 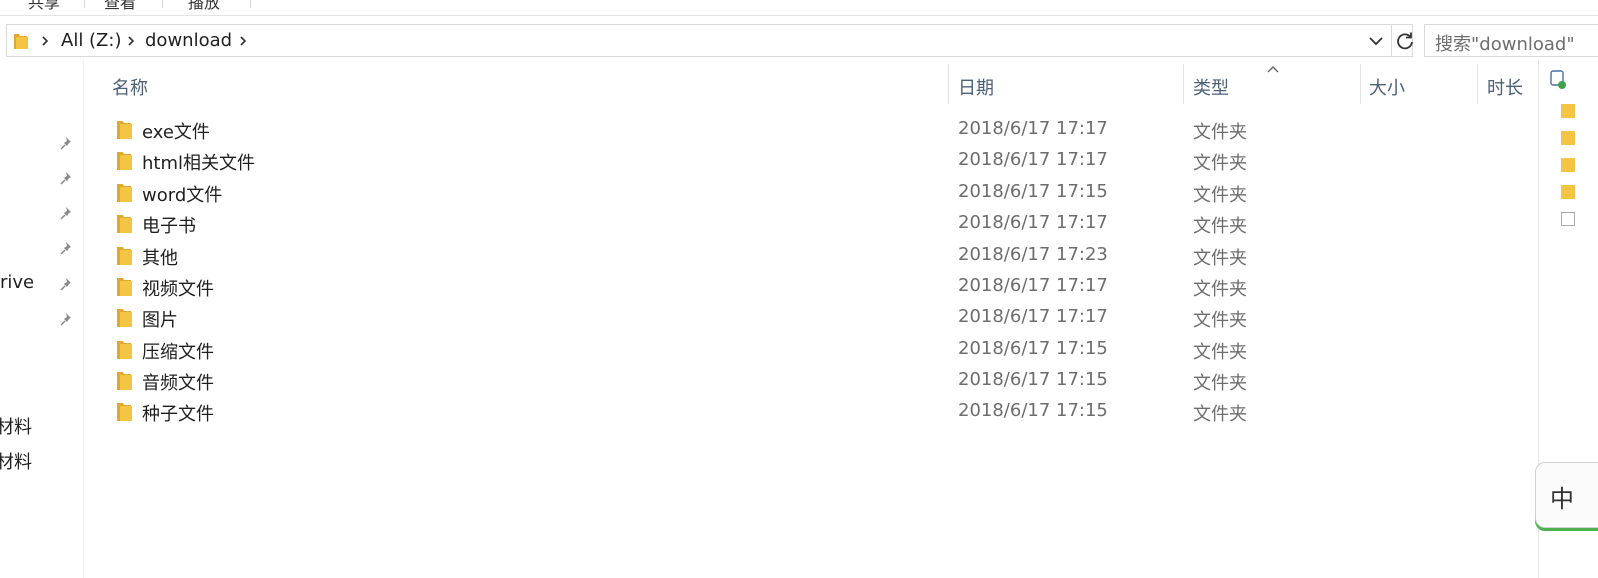 What do you see at coordinates (976, 87) in the screenshot?
I see `column-header-date: 日期` at bounding box center [976, 87].